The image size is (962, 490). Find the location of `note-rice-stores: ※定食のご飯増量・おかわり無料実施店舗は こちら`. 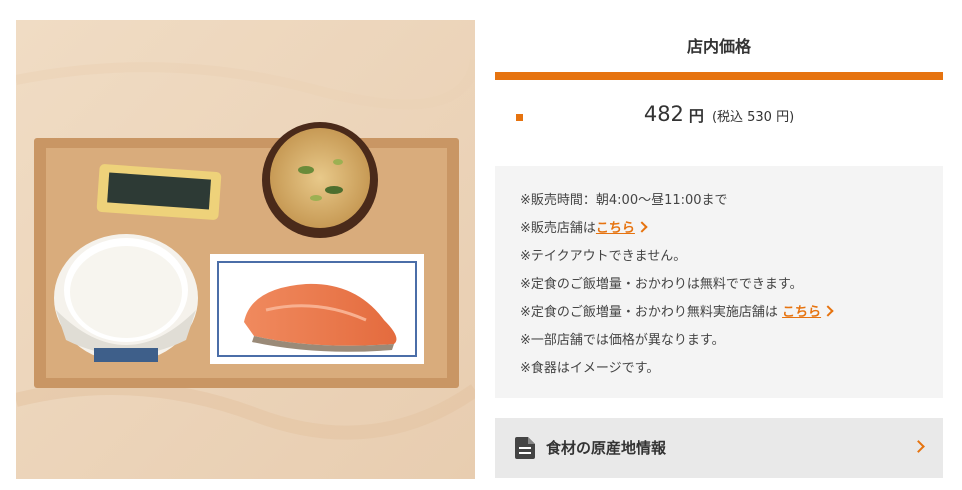

note-rice-stores: ※定食のご飯増量・おかわり無料実施店舗は こちら is located at coordinates (731, 313).